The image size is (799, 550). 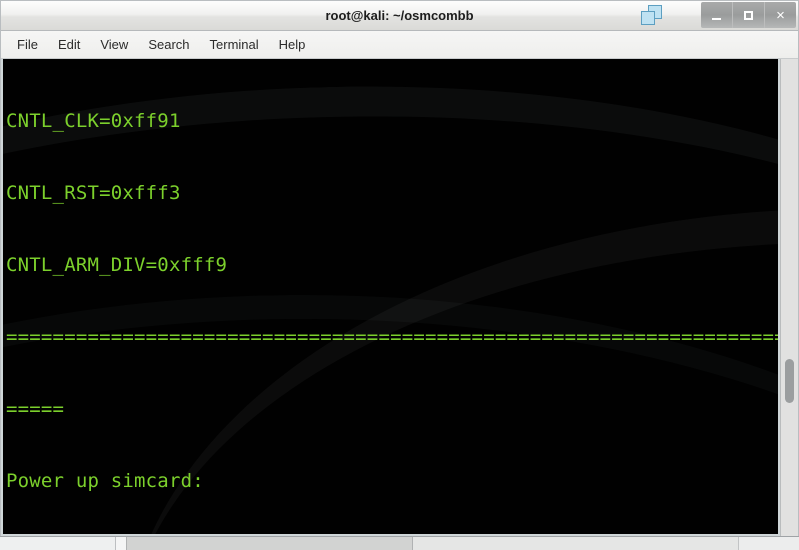 I want to click on maximize-icon, so click(x=748, y=15).